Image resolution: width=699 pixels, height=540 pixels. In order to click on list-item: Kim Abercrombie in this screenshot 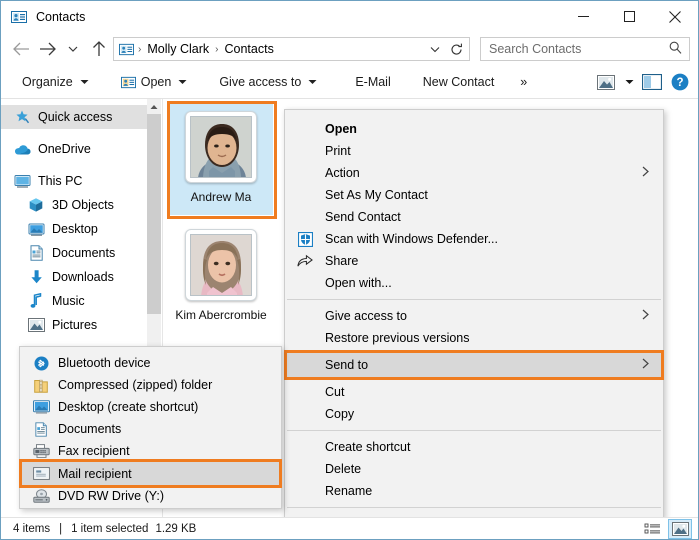, I will do `click(221, 277)`.